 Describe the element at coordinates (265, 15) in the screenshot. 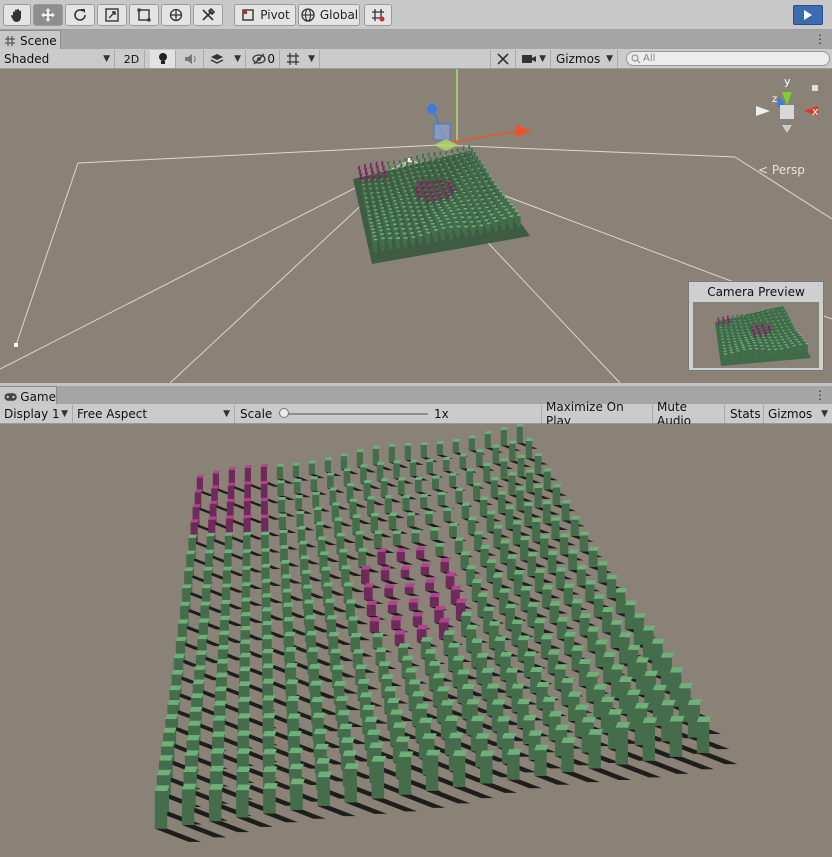

I see `pivot-toggle-button: Pivot` at that location.